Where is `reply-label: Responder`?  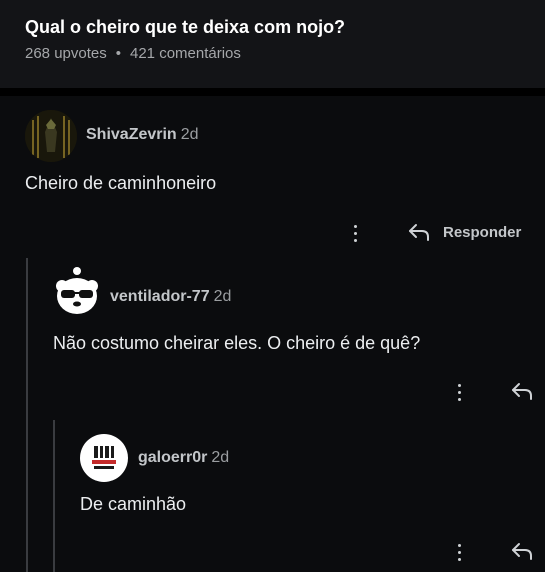
reply-label: Responder is located at coordinates (482, 232).